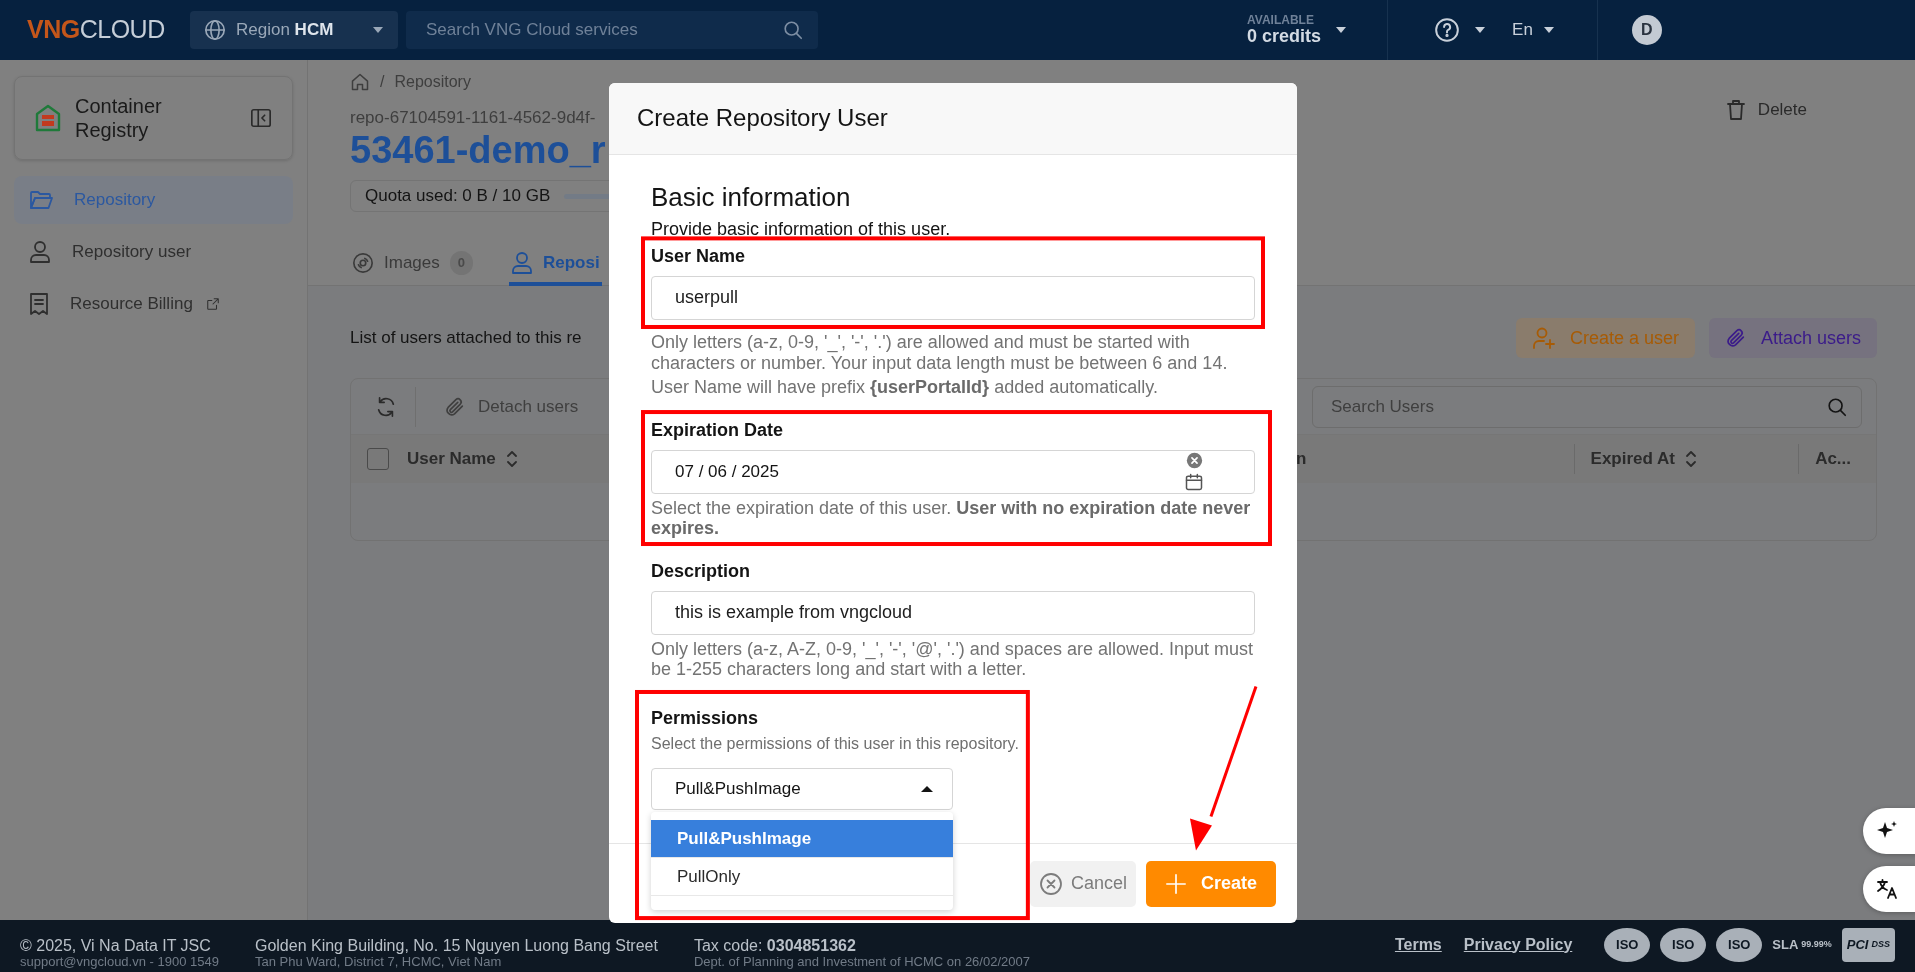 Image resolution: width=1915 pixels, height=972 pixels. I want to click on translate-icon, so click(1887, 889).